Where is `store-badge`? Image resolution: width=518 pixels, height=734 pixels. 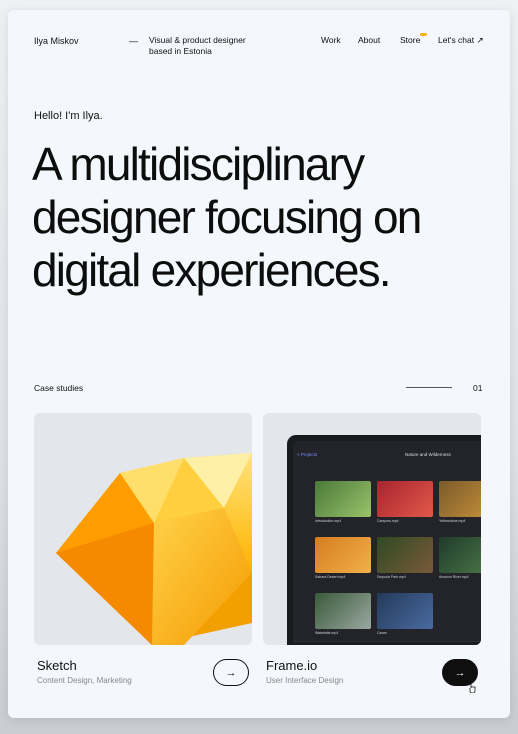
store-badge is located at coordinates (423, 34).